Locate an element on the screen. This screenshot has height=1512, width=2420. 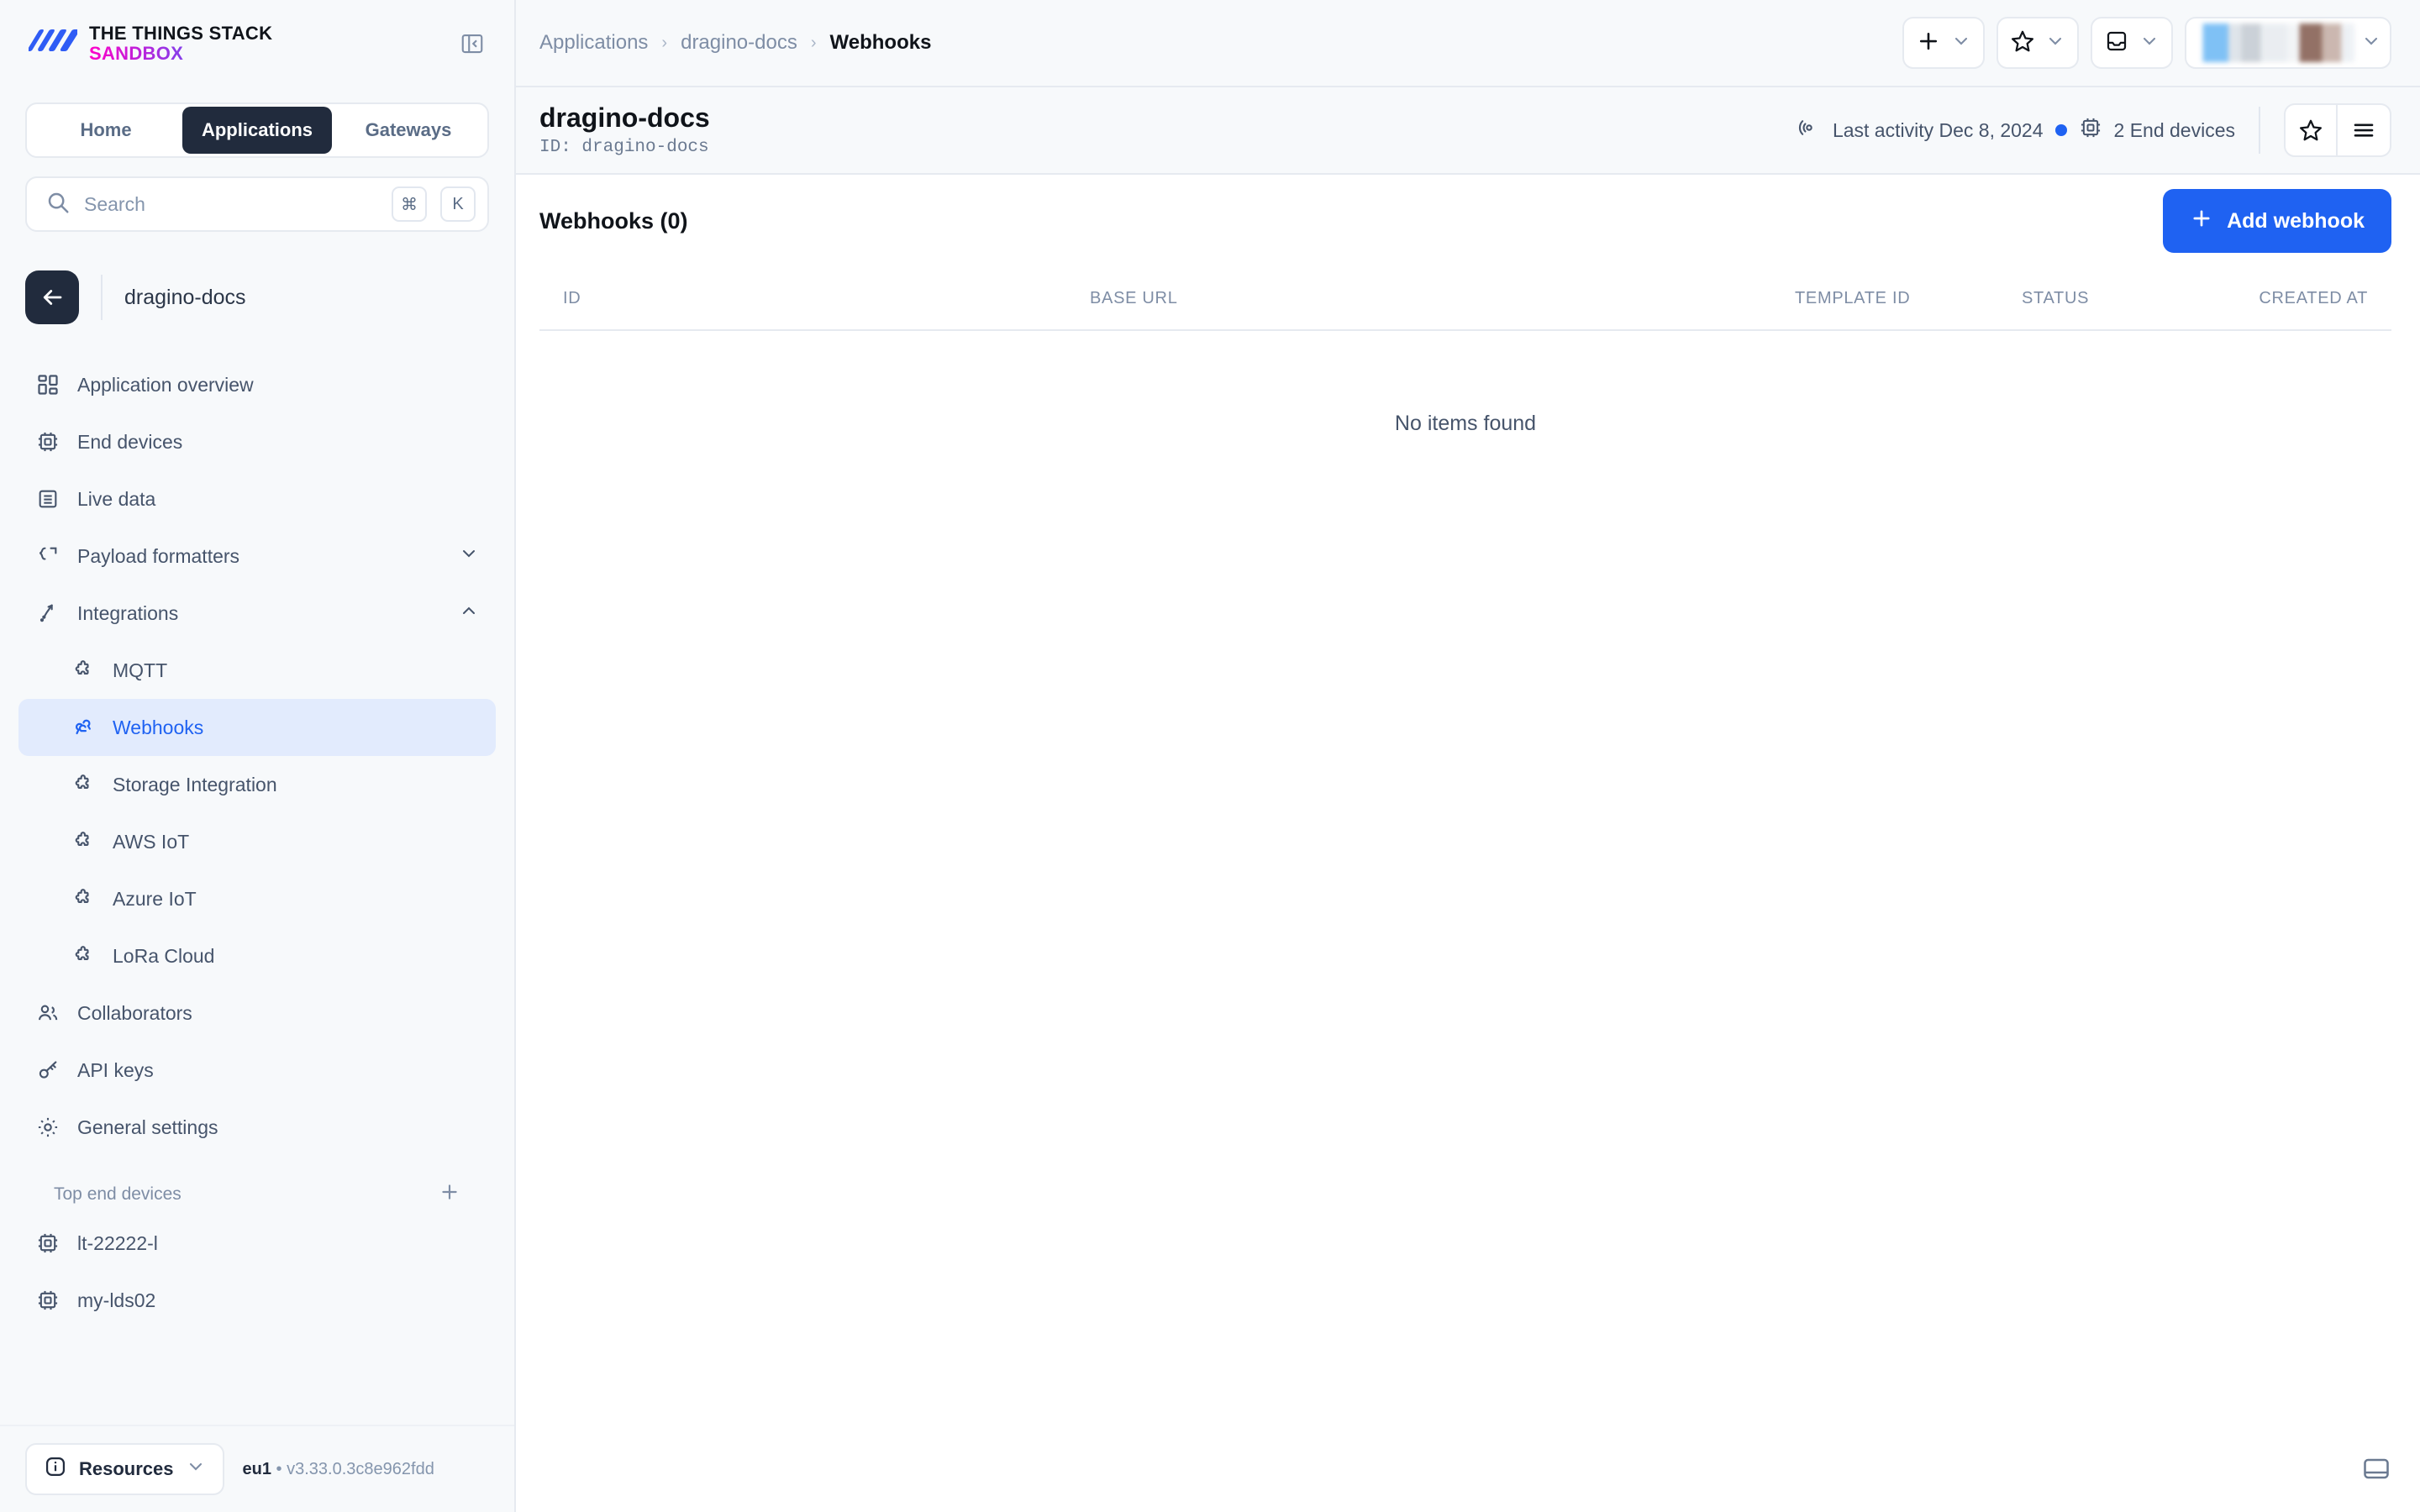
application-id: ID: dragino-docs is located at coordinates (624, 148).